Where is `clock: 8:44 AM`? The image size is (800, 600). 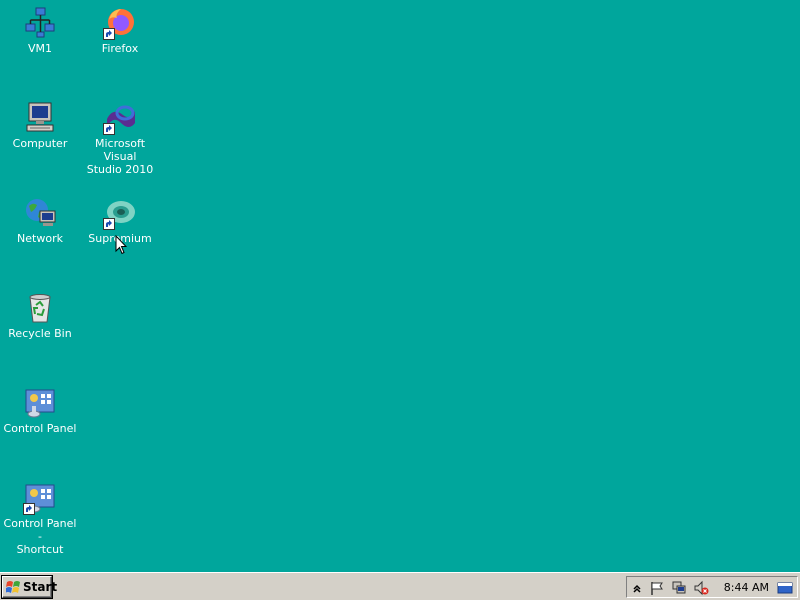
clock: 8:44 AM is located at coordinates (746, 587).